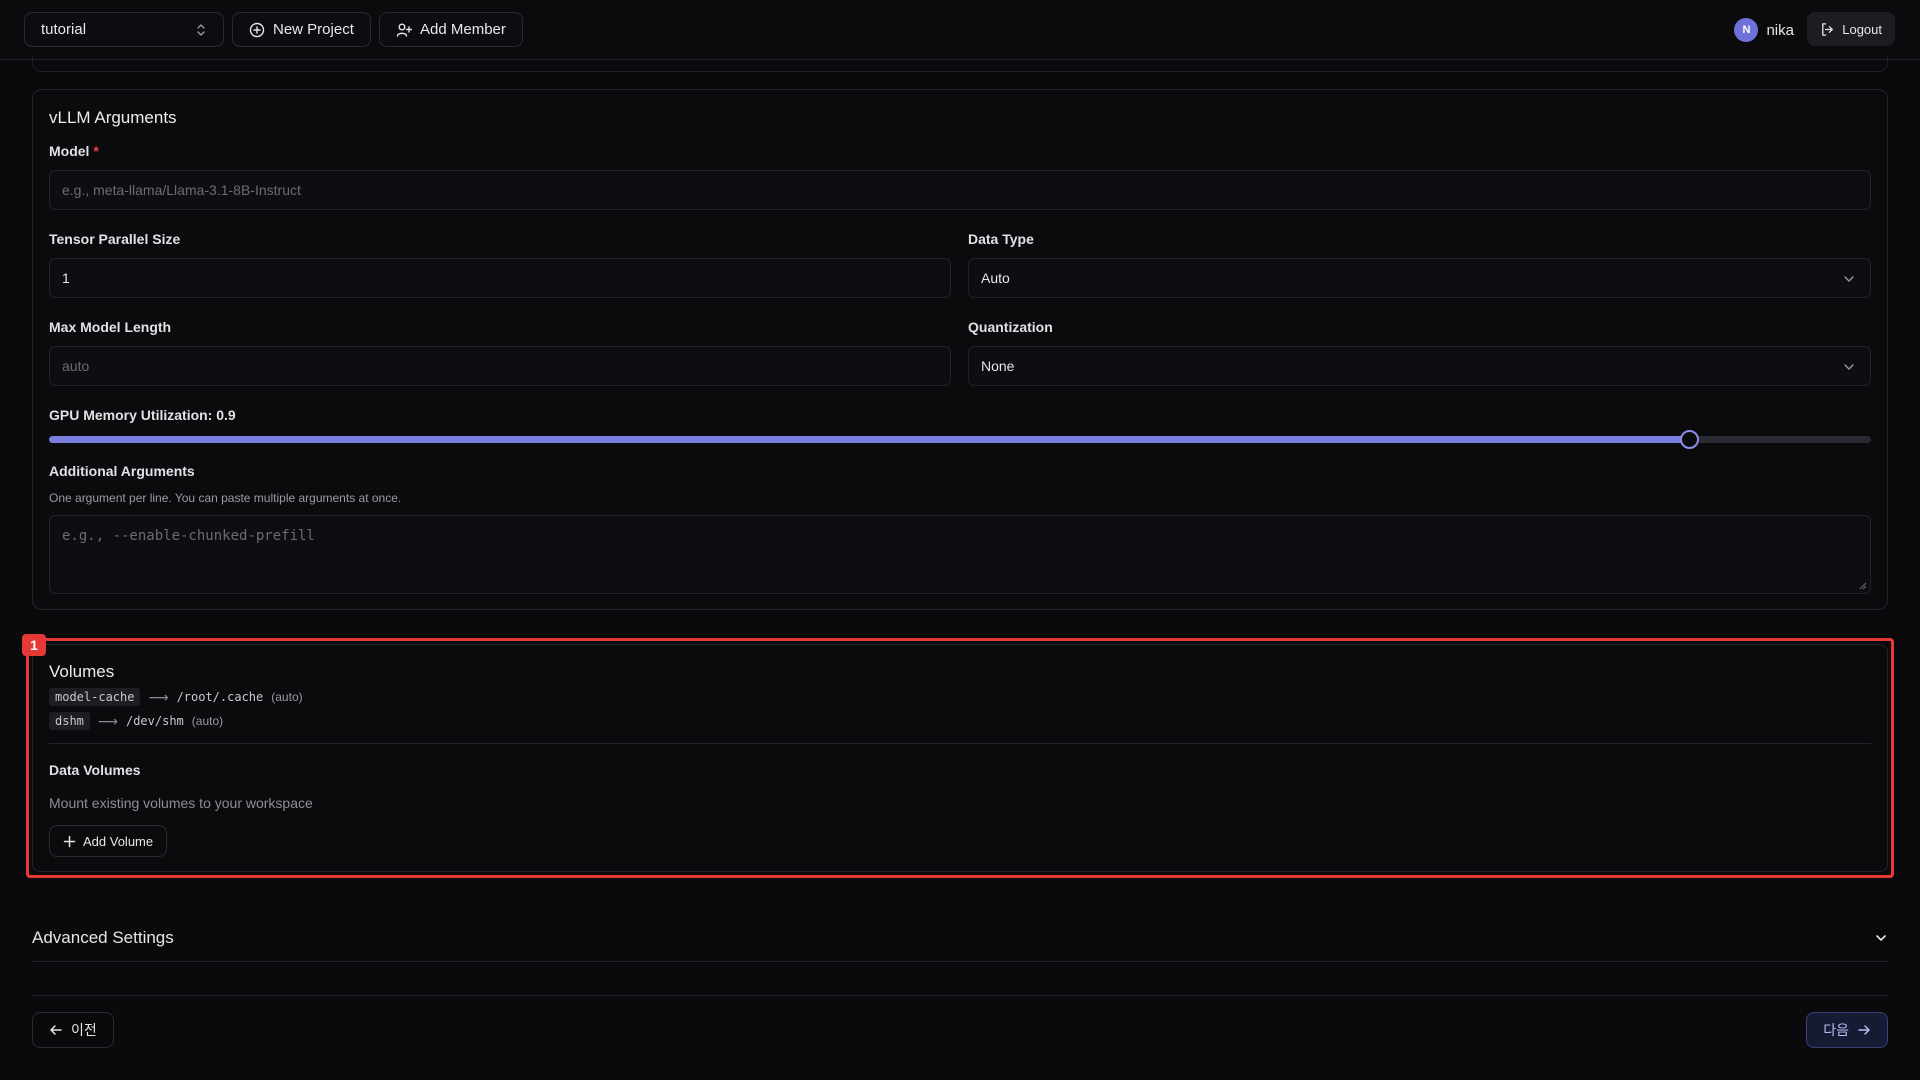  I want to click on next-label: 다음, so click(1836, 1030).